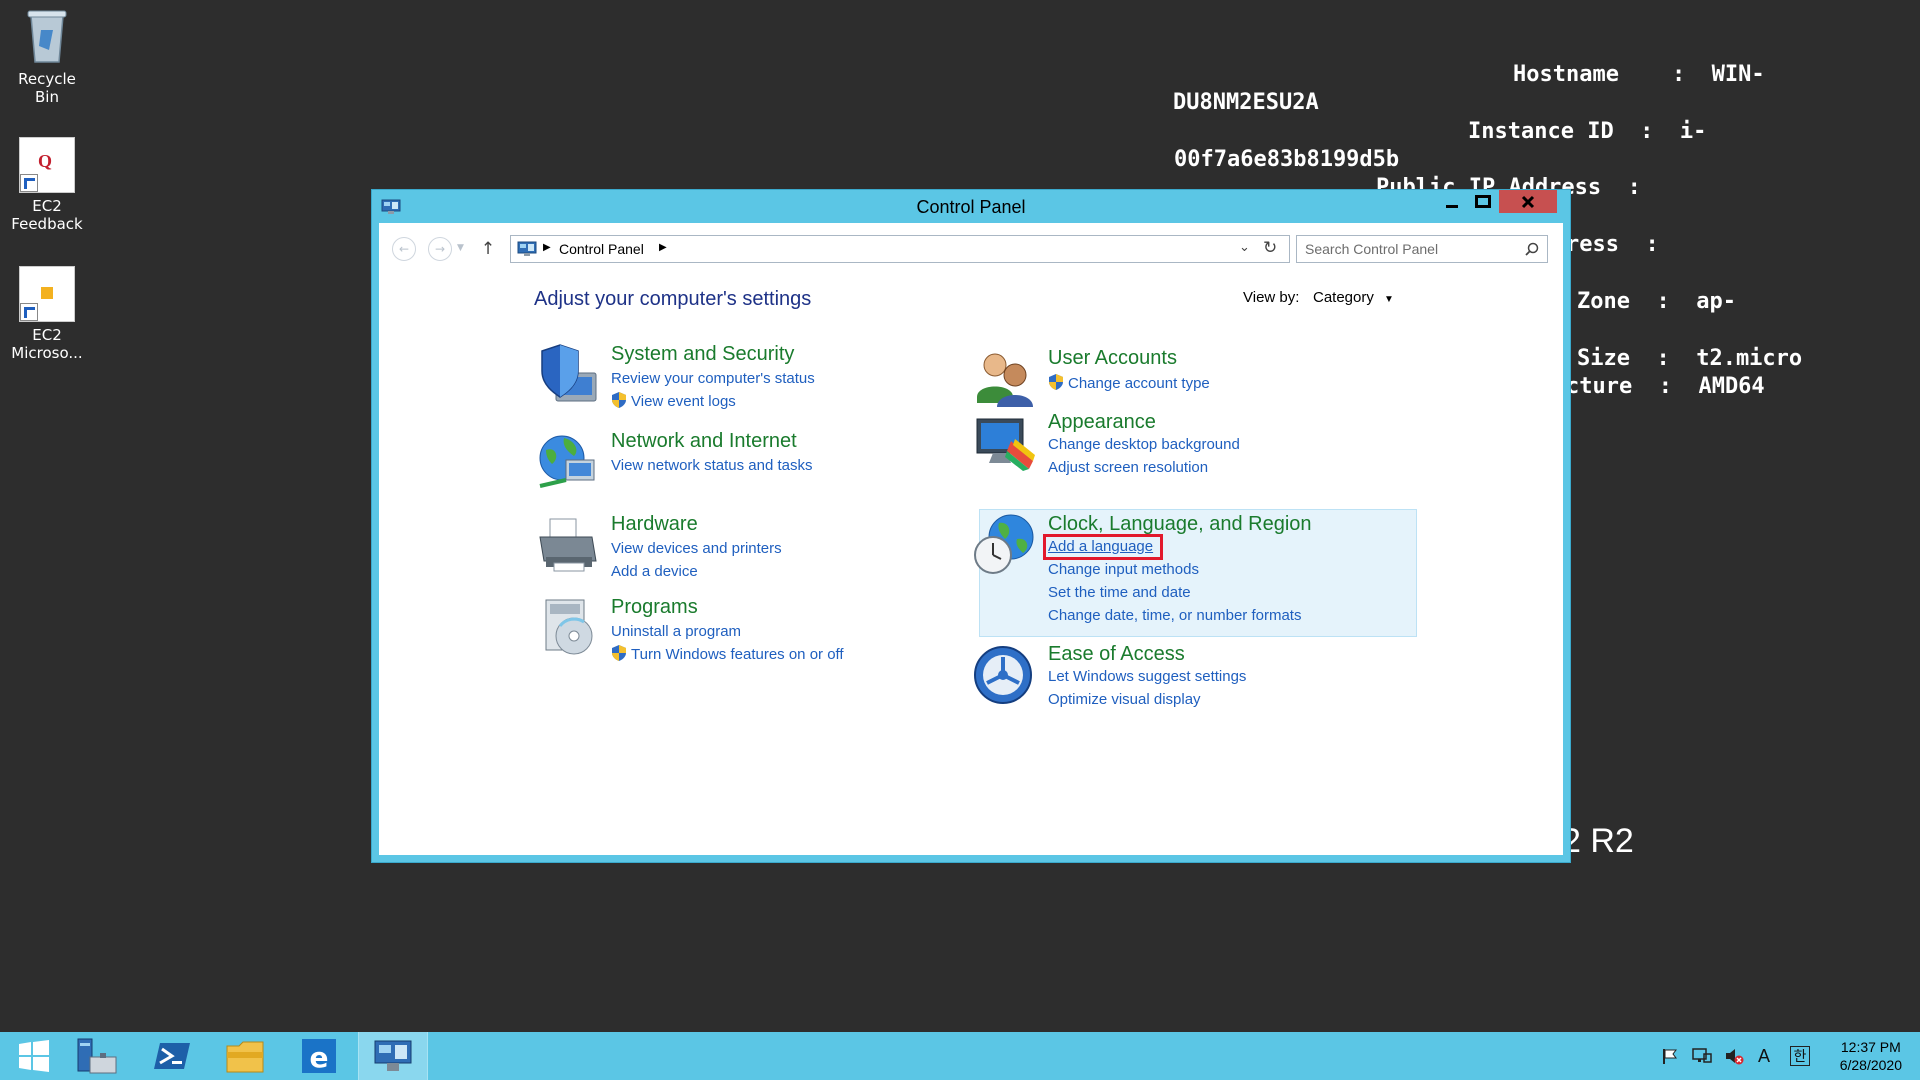 This screenshot has height=1080, width=1920. I want to click on programs-disc-icon, so click(568, 628).